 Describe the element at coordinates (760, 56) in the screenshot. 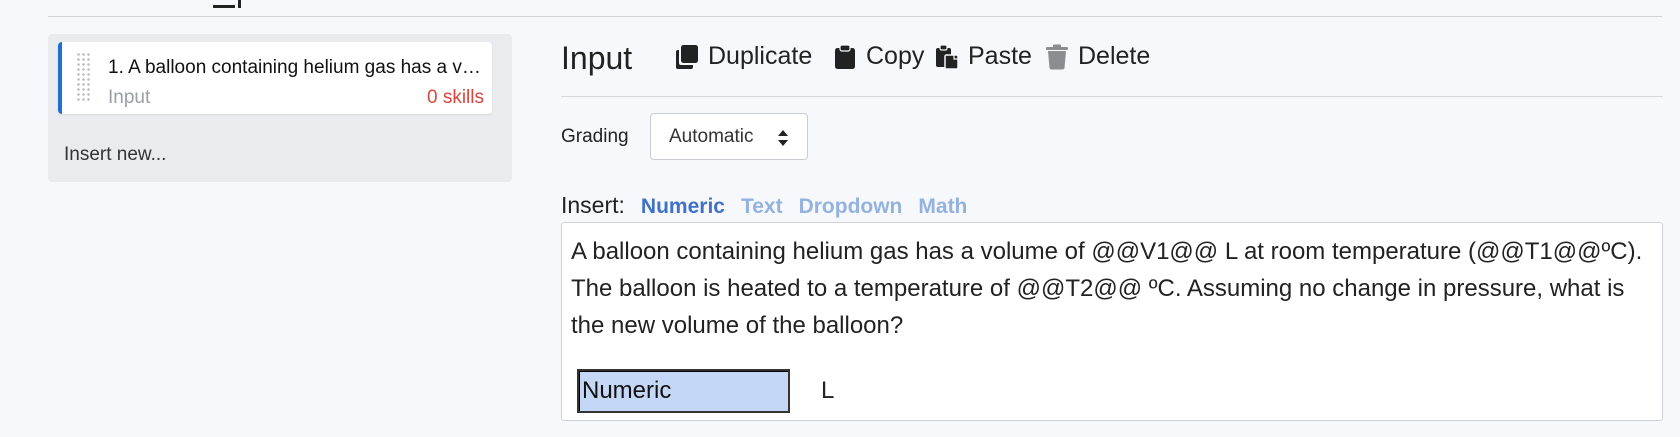

I see `duplicate-button-label: Duplicate` at that location.